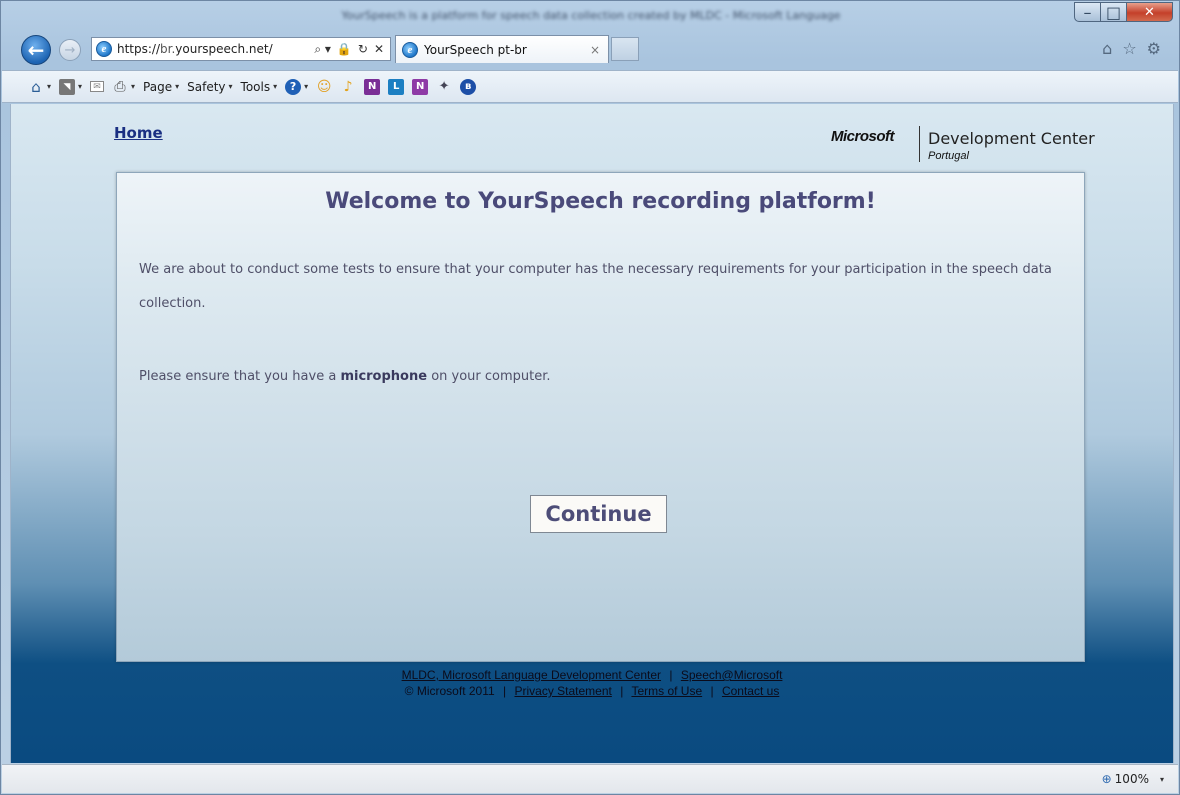  I want to click on lync-addon-icon: L, so click(396, 86).